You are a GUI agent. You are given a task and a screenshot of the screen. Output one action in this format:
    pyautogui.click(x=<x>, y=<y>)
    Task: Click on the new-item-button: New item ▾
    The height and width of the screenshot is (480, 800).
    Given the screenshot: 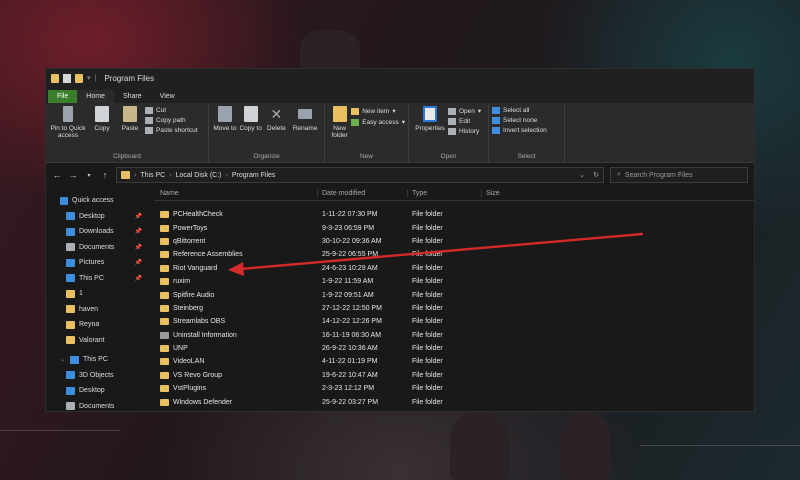 What is the action you would take?
    pyautogui.click(x=378, y=111)
    